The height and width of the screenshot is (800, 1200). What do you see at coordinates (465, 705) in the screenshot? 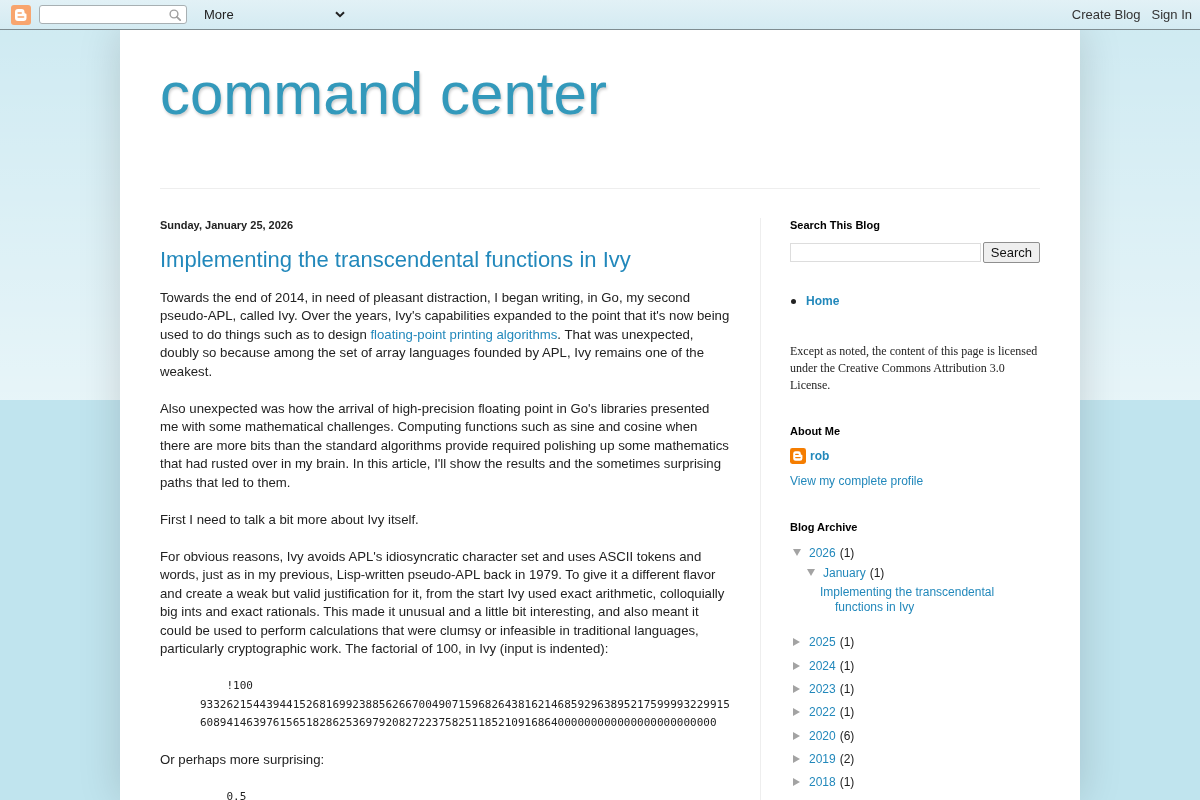
I see `code-text: !100 93326215443944152681699238856266700490715968264381621468592963895217599993229915 608941463976156518286253697920827223758251185210916864000000000000000000000000` at bounding box center [465, 705].